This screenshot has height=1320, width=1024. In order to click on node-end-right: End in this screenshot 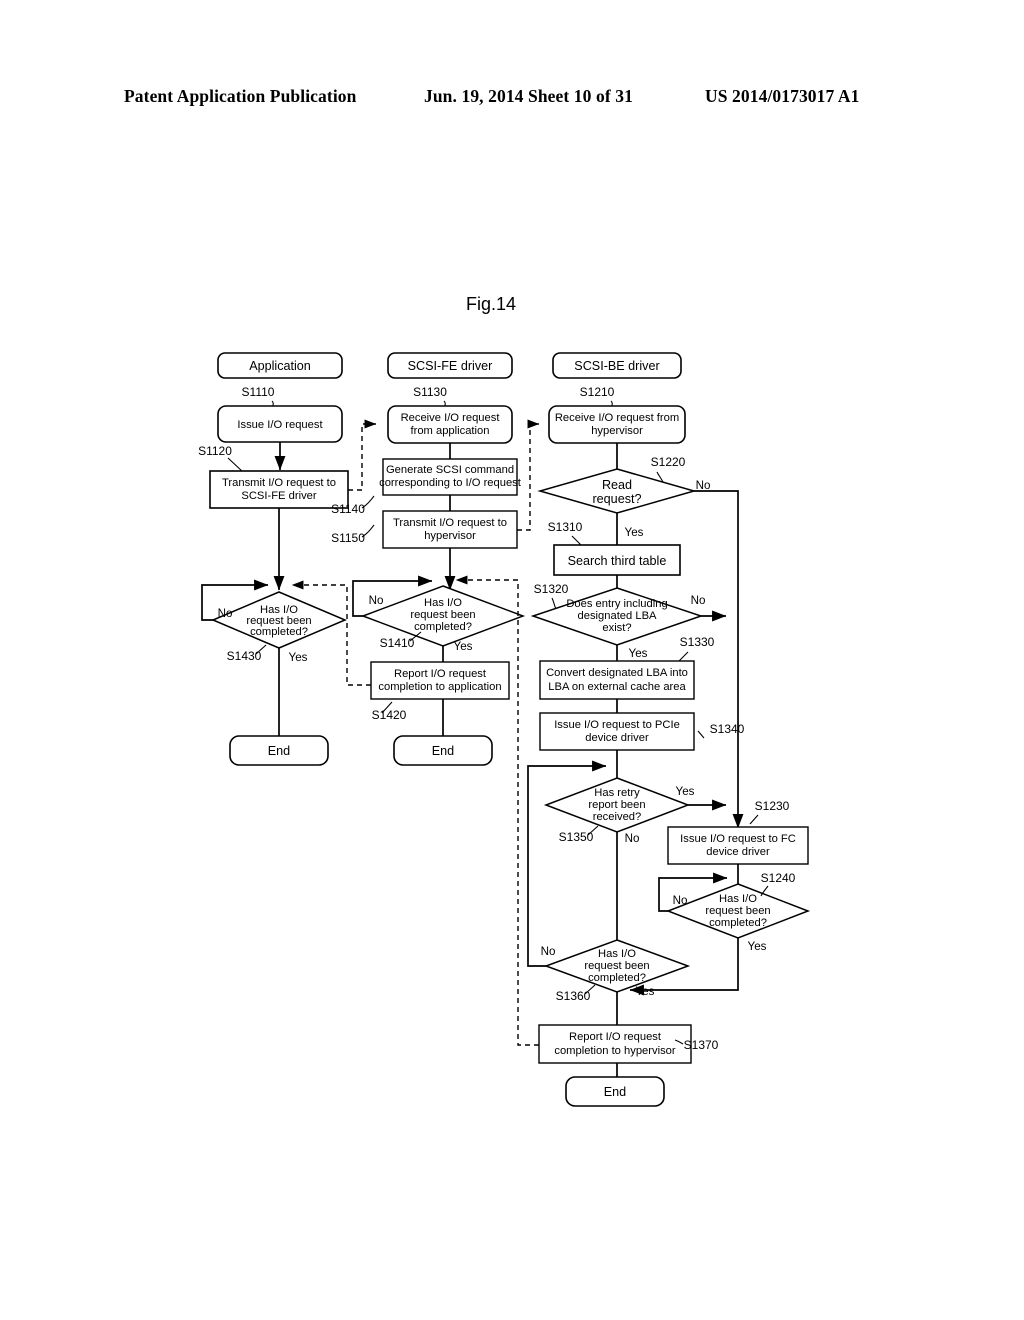, I will do `click(615, 1091)`.